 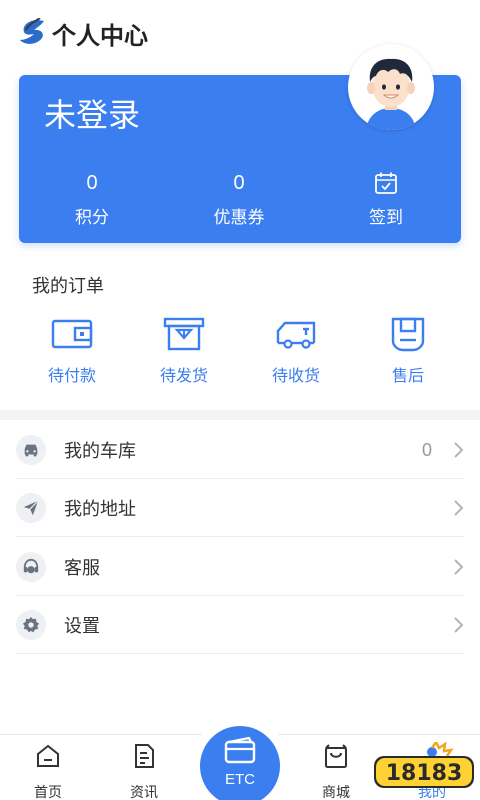 I want to click on order-pending-payment: 待付款, so click(x=72, y=350).